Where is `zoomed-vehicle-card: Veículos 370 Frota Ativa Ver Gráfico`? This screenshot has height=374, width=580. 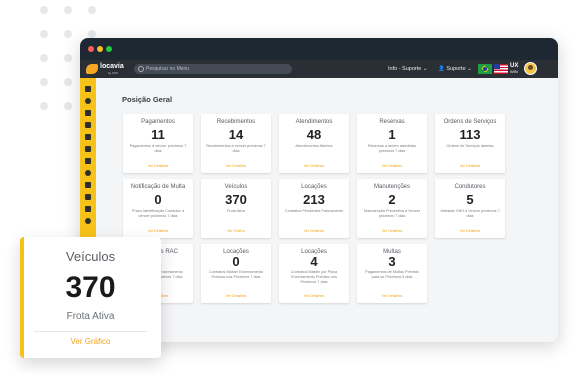
zoomed-vehicle-card: Veículos 370 Frota Ativa Ver Gráfico is located at coordinates (90, 297).